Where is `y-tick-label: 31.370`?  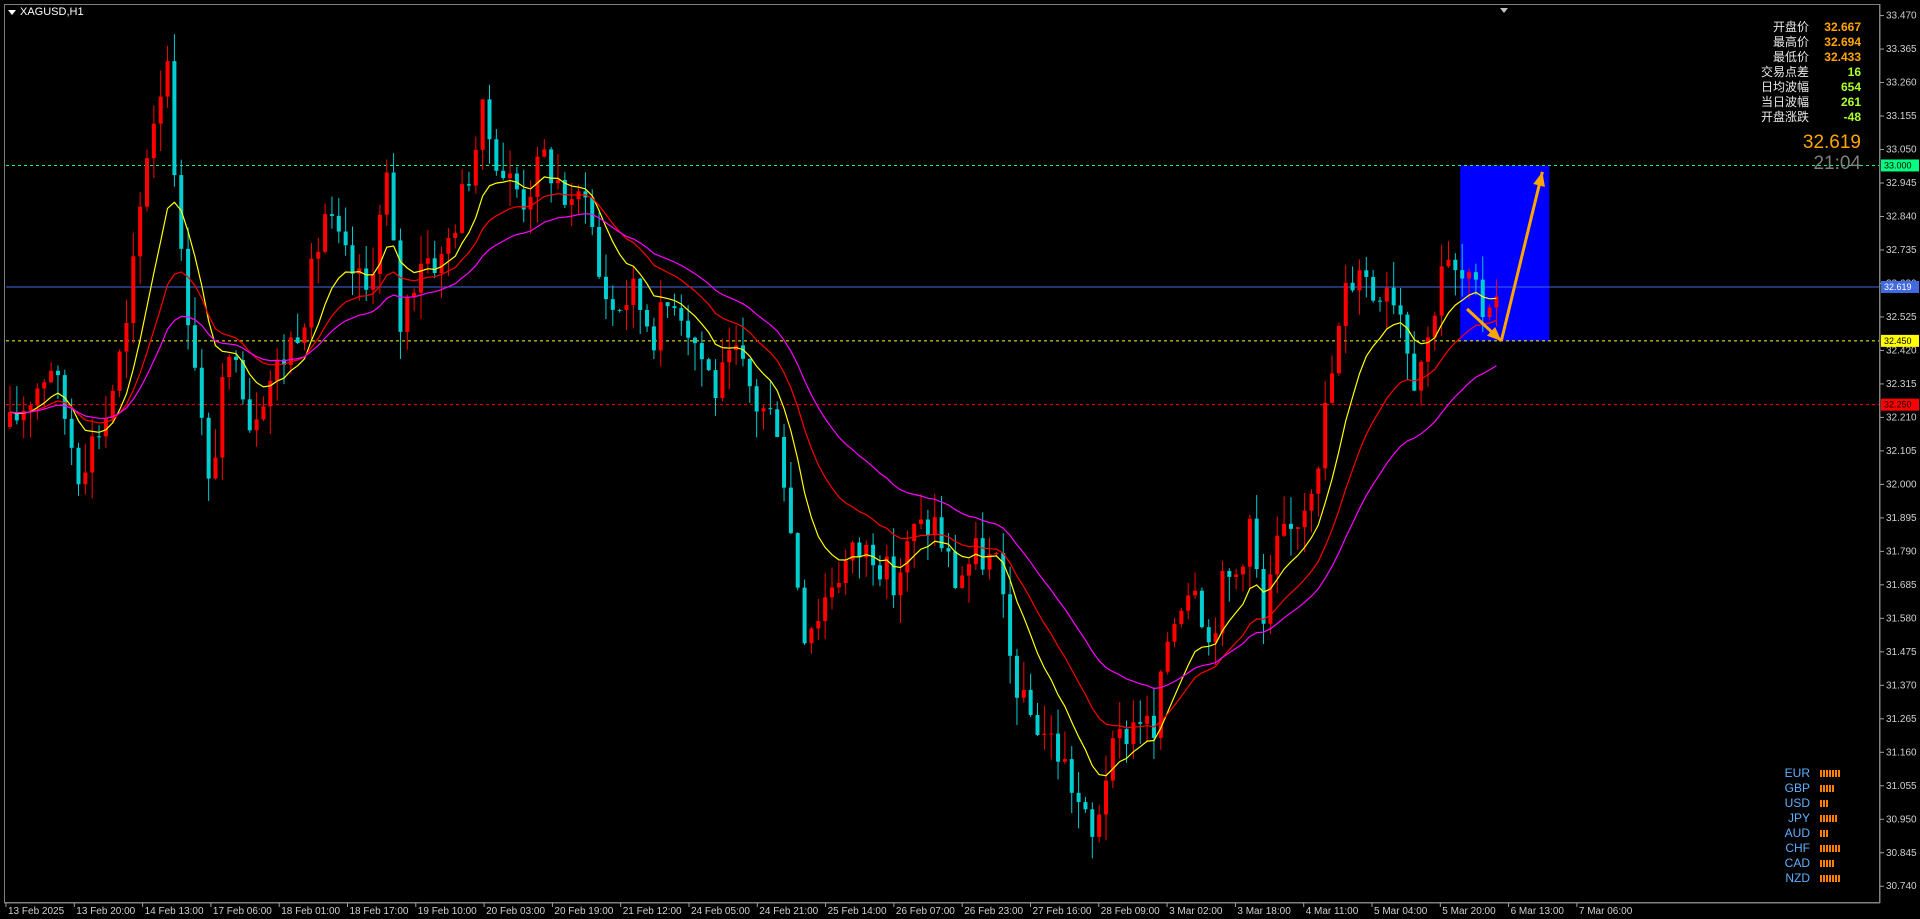 y-tick-label: 31.370 is located at coordinates (1901, 685).